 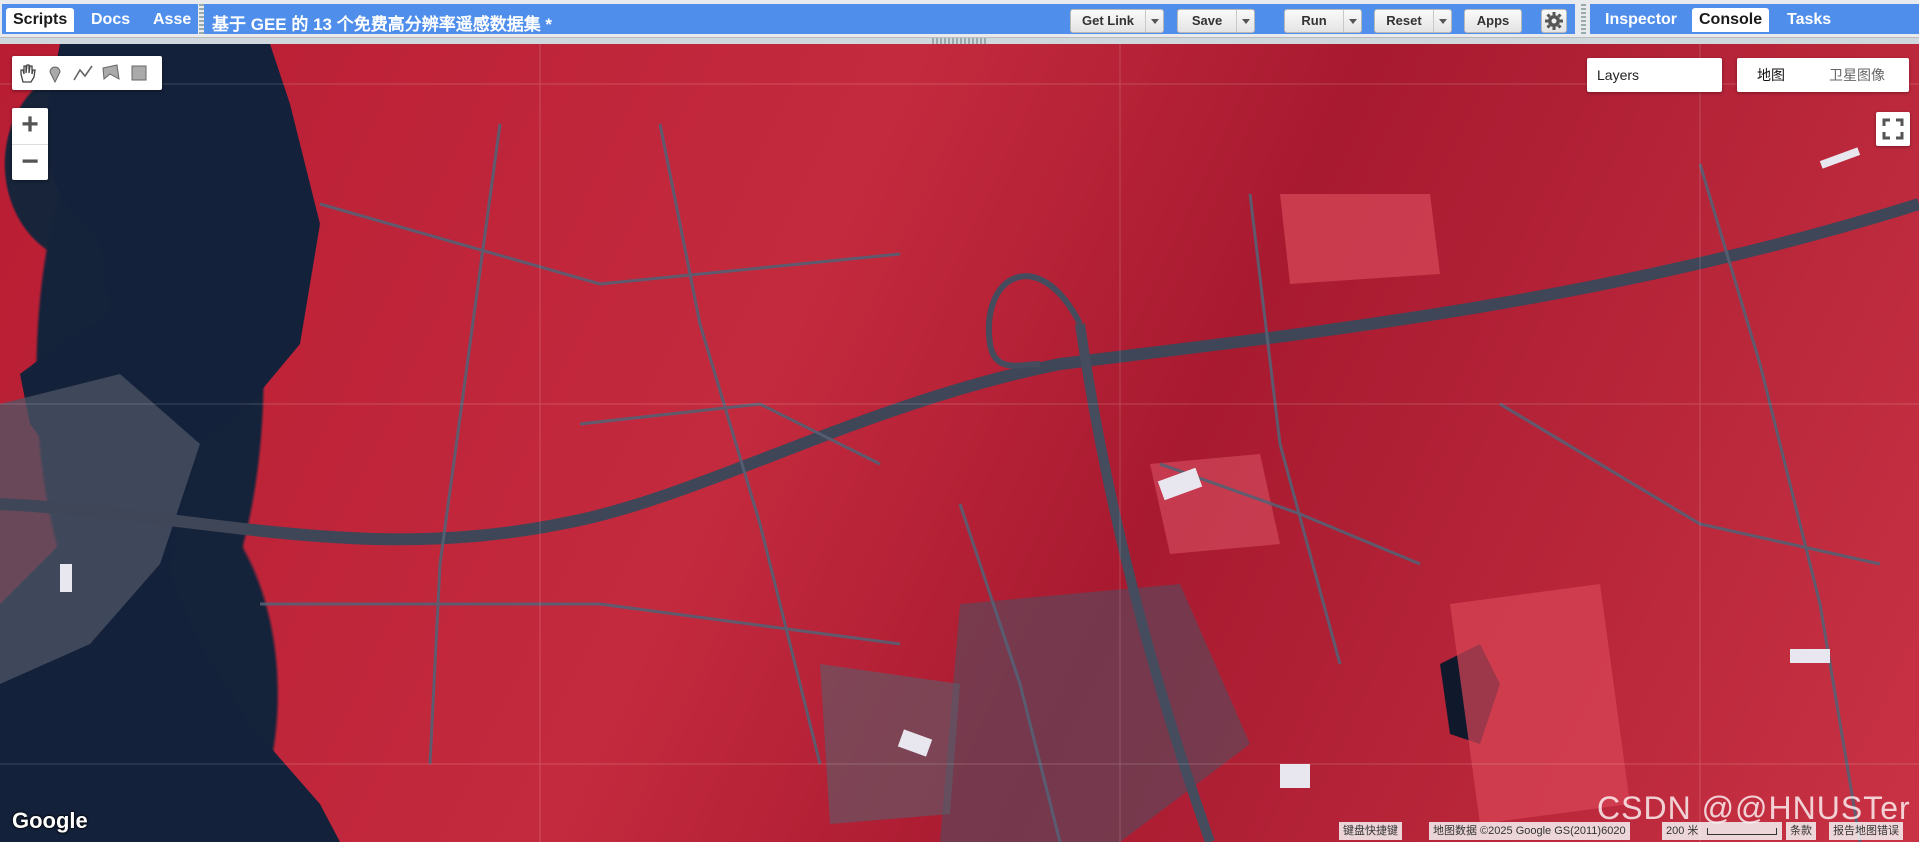 I want to click on settings-button, so click(x=1554, y=21).